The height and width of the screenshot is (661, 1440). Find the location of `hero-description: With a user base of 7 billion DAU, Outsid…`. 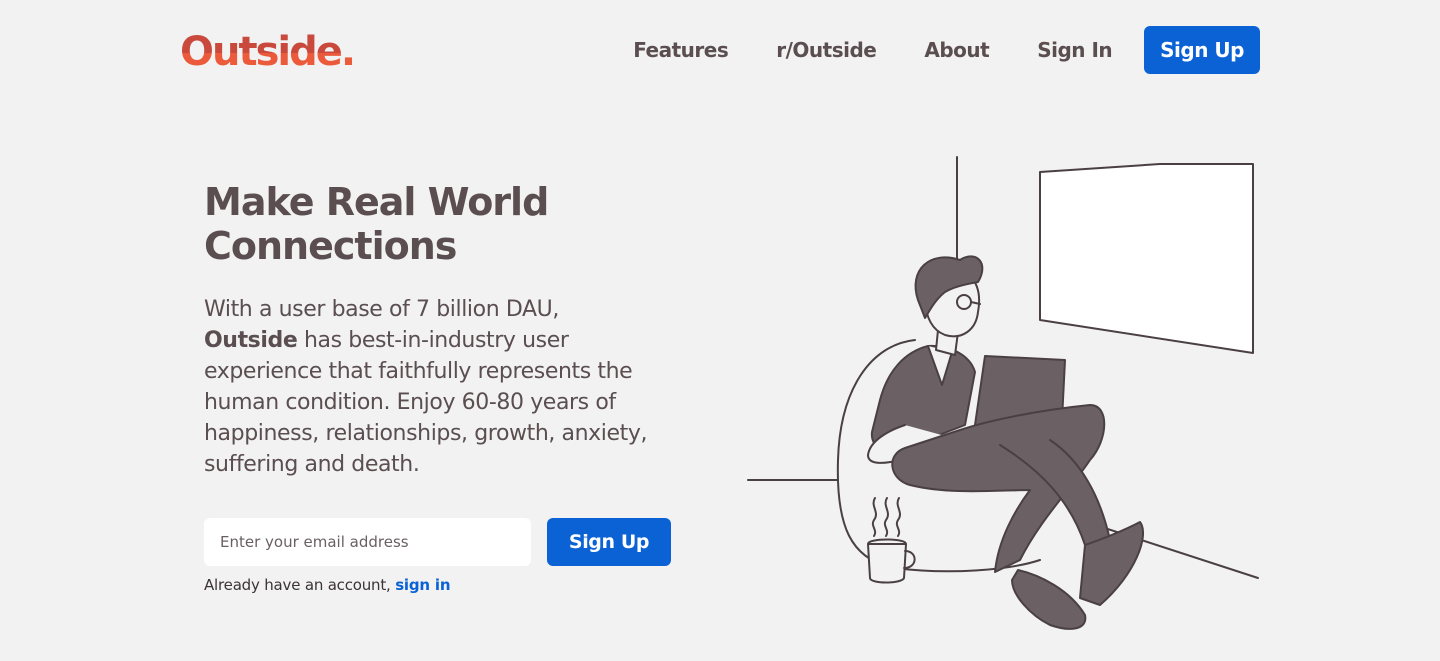

hero-description: With a user base of 7 billion DAU, Outsid… is located at coordinates (429, 387).